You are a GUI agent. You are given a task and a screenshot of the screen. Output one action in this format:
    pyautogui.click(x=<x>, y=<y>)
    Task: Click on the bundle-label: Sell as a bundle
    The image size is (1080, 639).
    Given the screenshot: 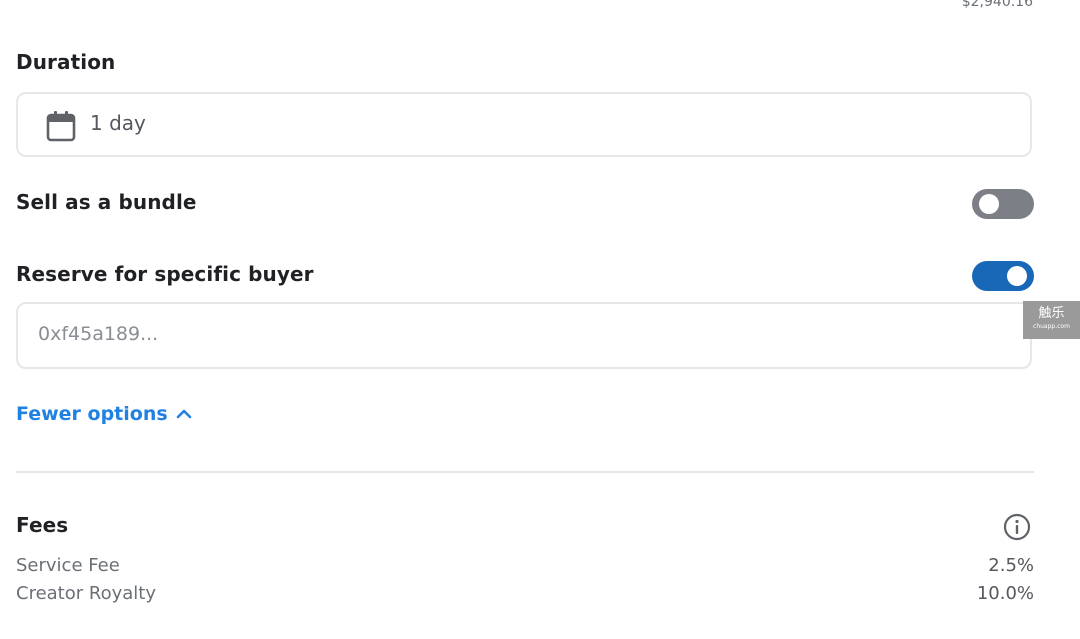 What is the action you would take?
    pyautogui.click(x=106, y=202)
    